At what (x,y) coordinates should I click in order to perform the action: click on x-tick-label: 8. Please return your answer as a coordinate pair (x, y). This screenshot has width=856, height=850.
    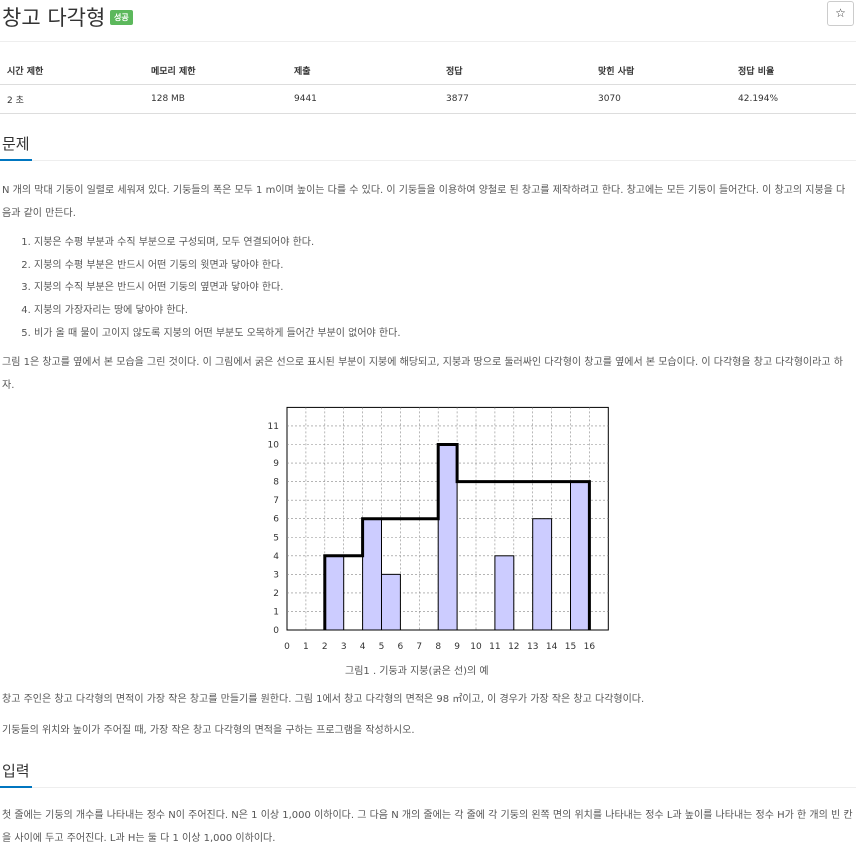
    Looking at the image, I should click on (438, 647).